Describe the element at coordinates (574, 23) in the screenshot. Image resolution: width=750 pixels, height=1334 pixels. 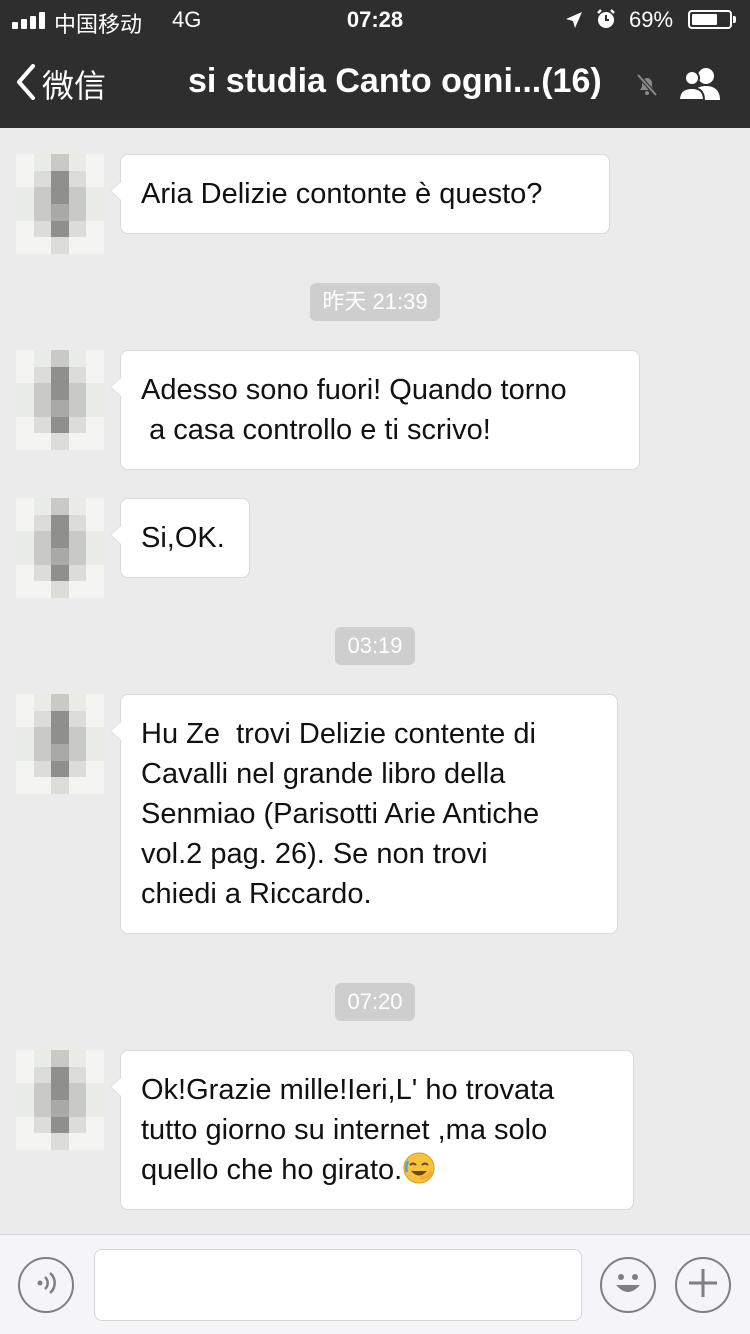
I see `location-arrow-icon` at that location.